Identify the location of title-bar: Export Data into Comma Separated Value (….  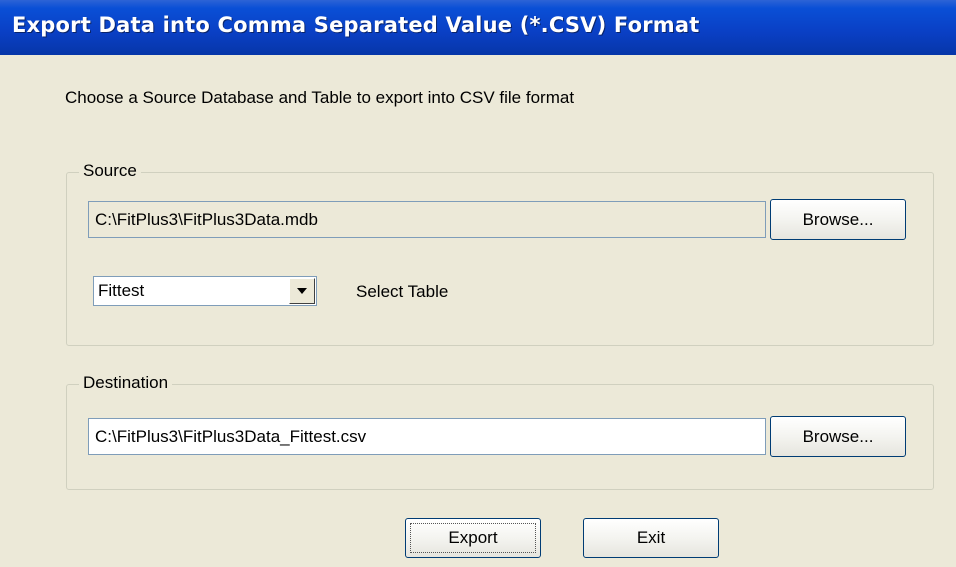
(478, 27).